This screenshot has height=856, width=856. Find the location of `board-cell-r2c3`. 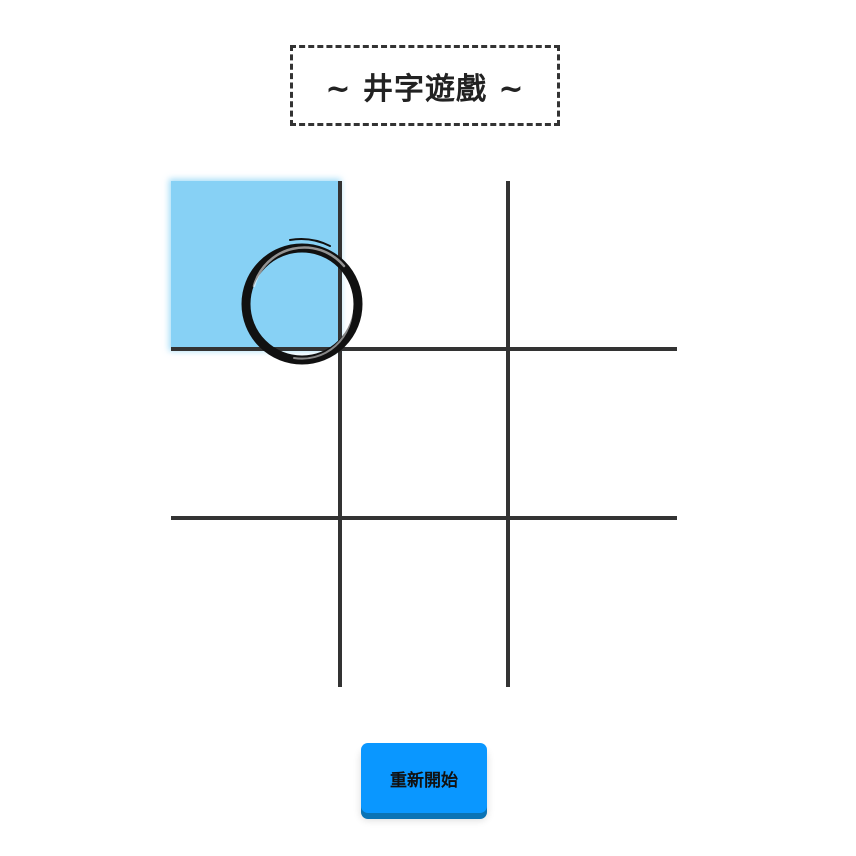

board-cell-r2c3 is located at coordinates (593, 434).